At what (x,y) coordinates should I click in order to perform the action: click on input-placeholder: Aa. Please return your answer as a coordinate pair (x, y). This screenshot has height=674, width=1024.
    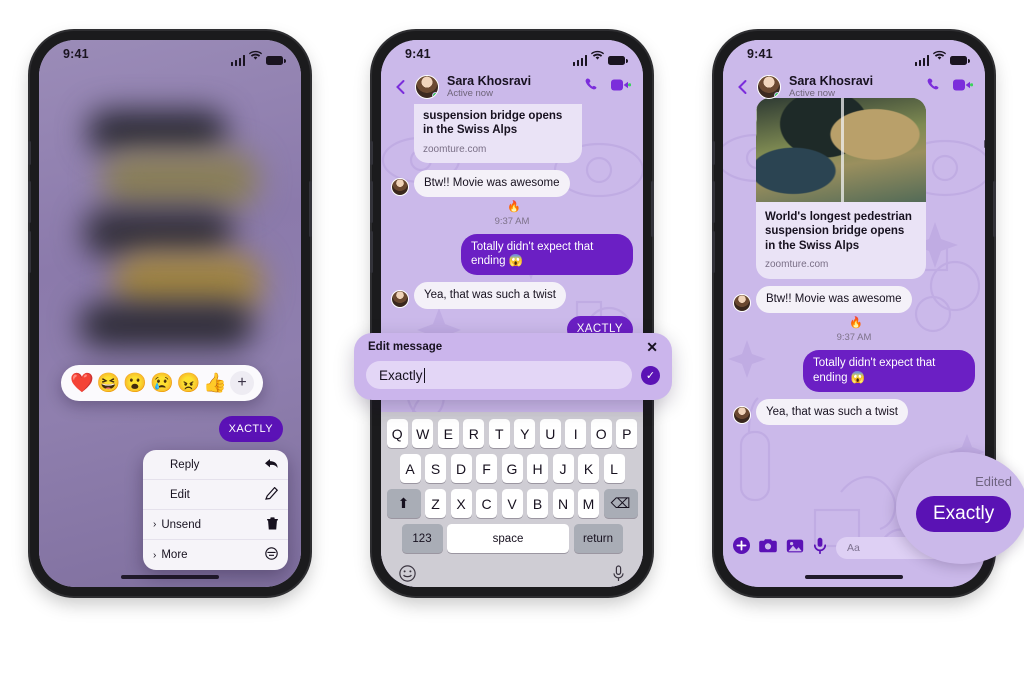
    Looking at the image, I should click on (853, 548).